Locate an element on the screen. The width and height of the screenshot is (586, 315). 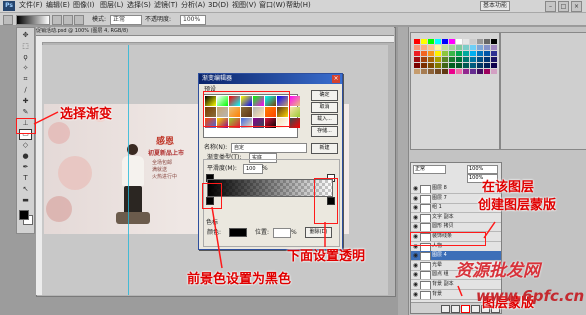
menu-help: 帮助(H) is located at coordinates (298, 5).